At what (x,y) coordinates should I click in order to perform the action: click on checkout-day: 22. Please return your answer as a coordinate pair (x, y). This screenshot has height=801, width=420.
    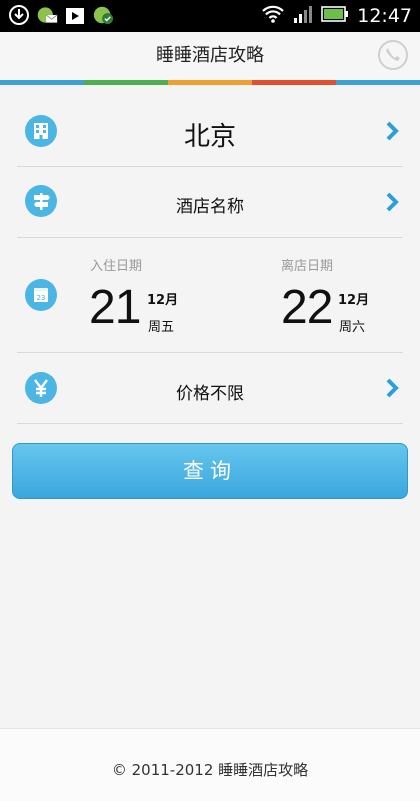
    Looking at the image, I should click on (307, 307).